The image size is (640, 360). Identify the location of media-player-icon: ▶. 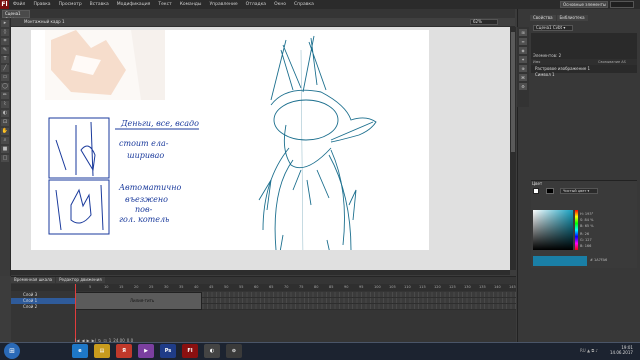
(146, 351).